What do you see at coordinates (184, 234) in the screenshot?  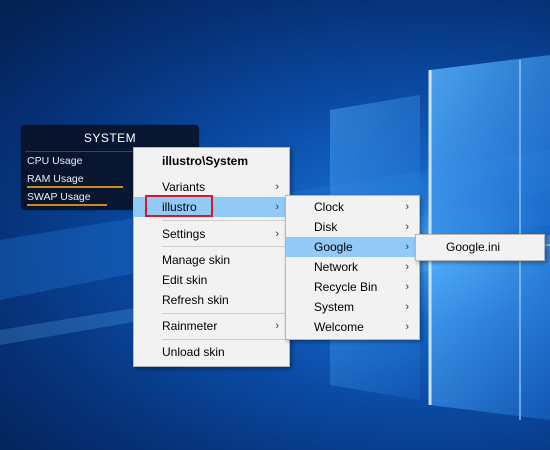 I see `menu-item-label: Settings` at bounding box center [184, 234].